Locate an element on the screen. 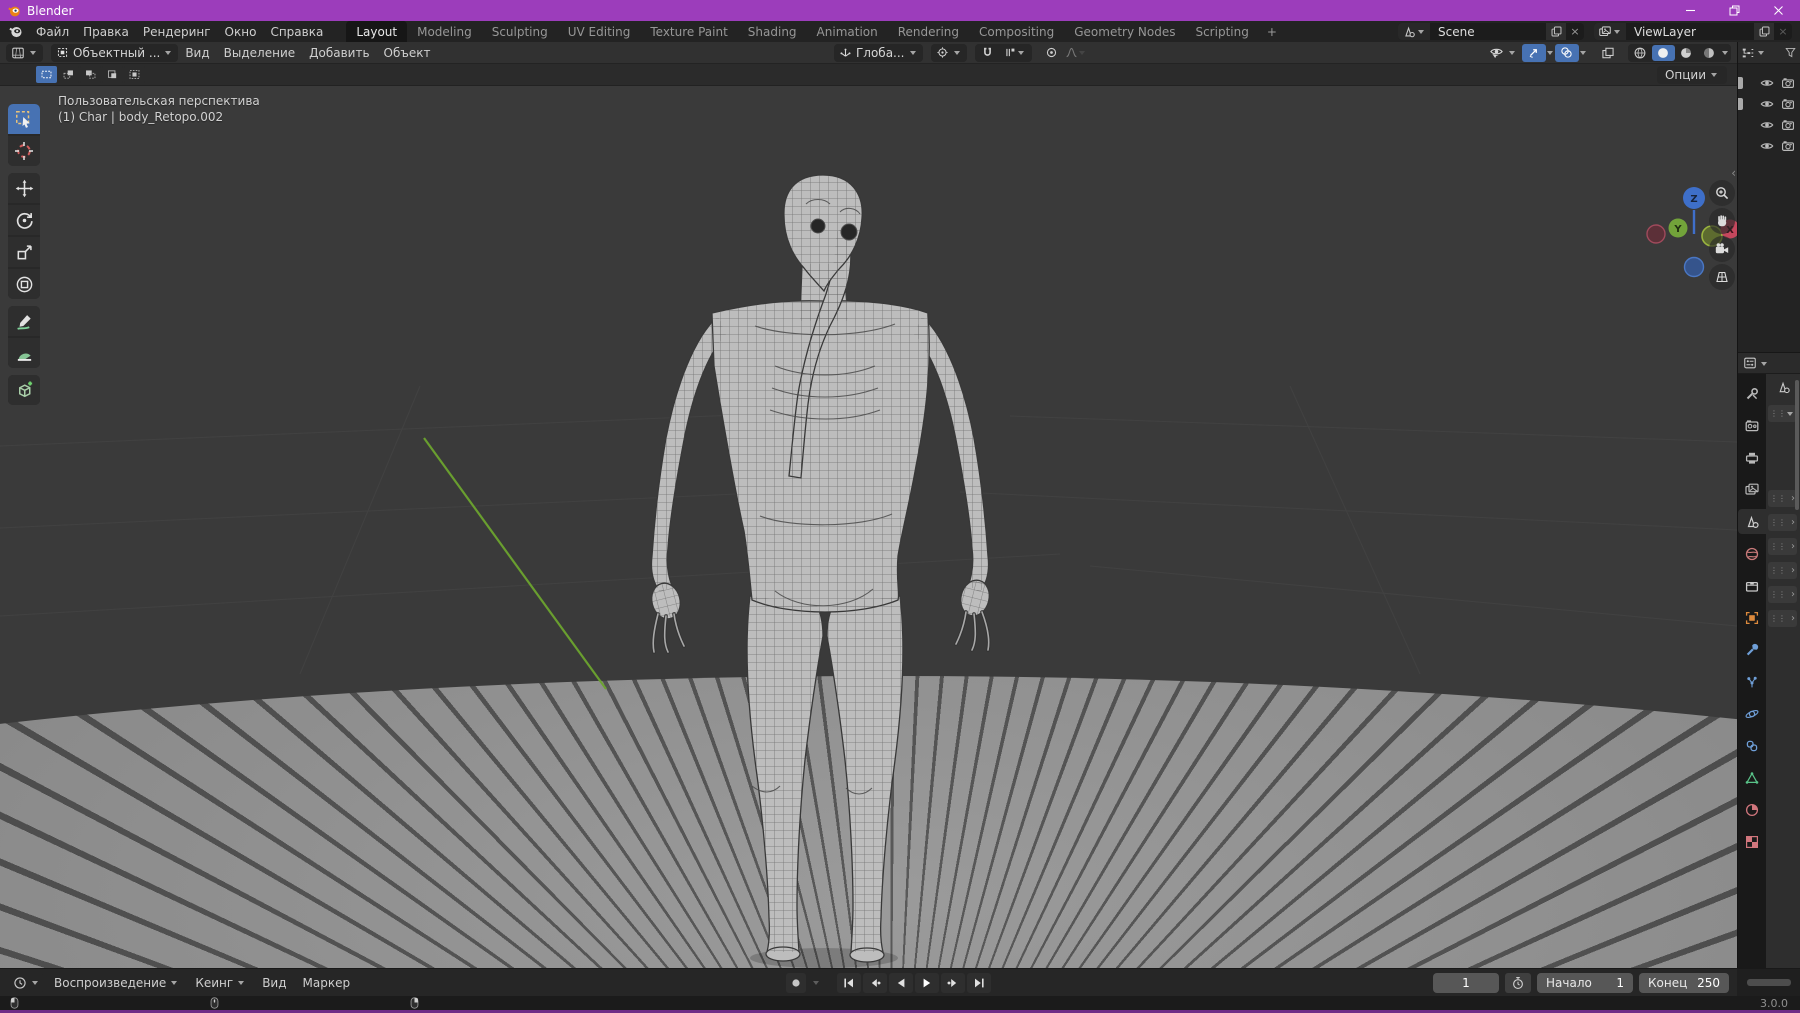 The image size is (1800, 1013). tool-rotate is located at coordinates (24, 220).